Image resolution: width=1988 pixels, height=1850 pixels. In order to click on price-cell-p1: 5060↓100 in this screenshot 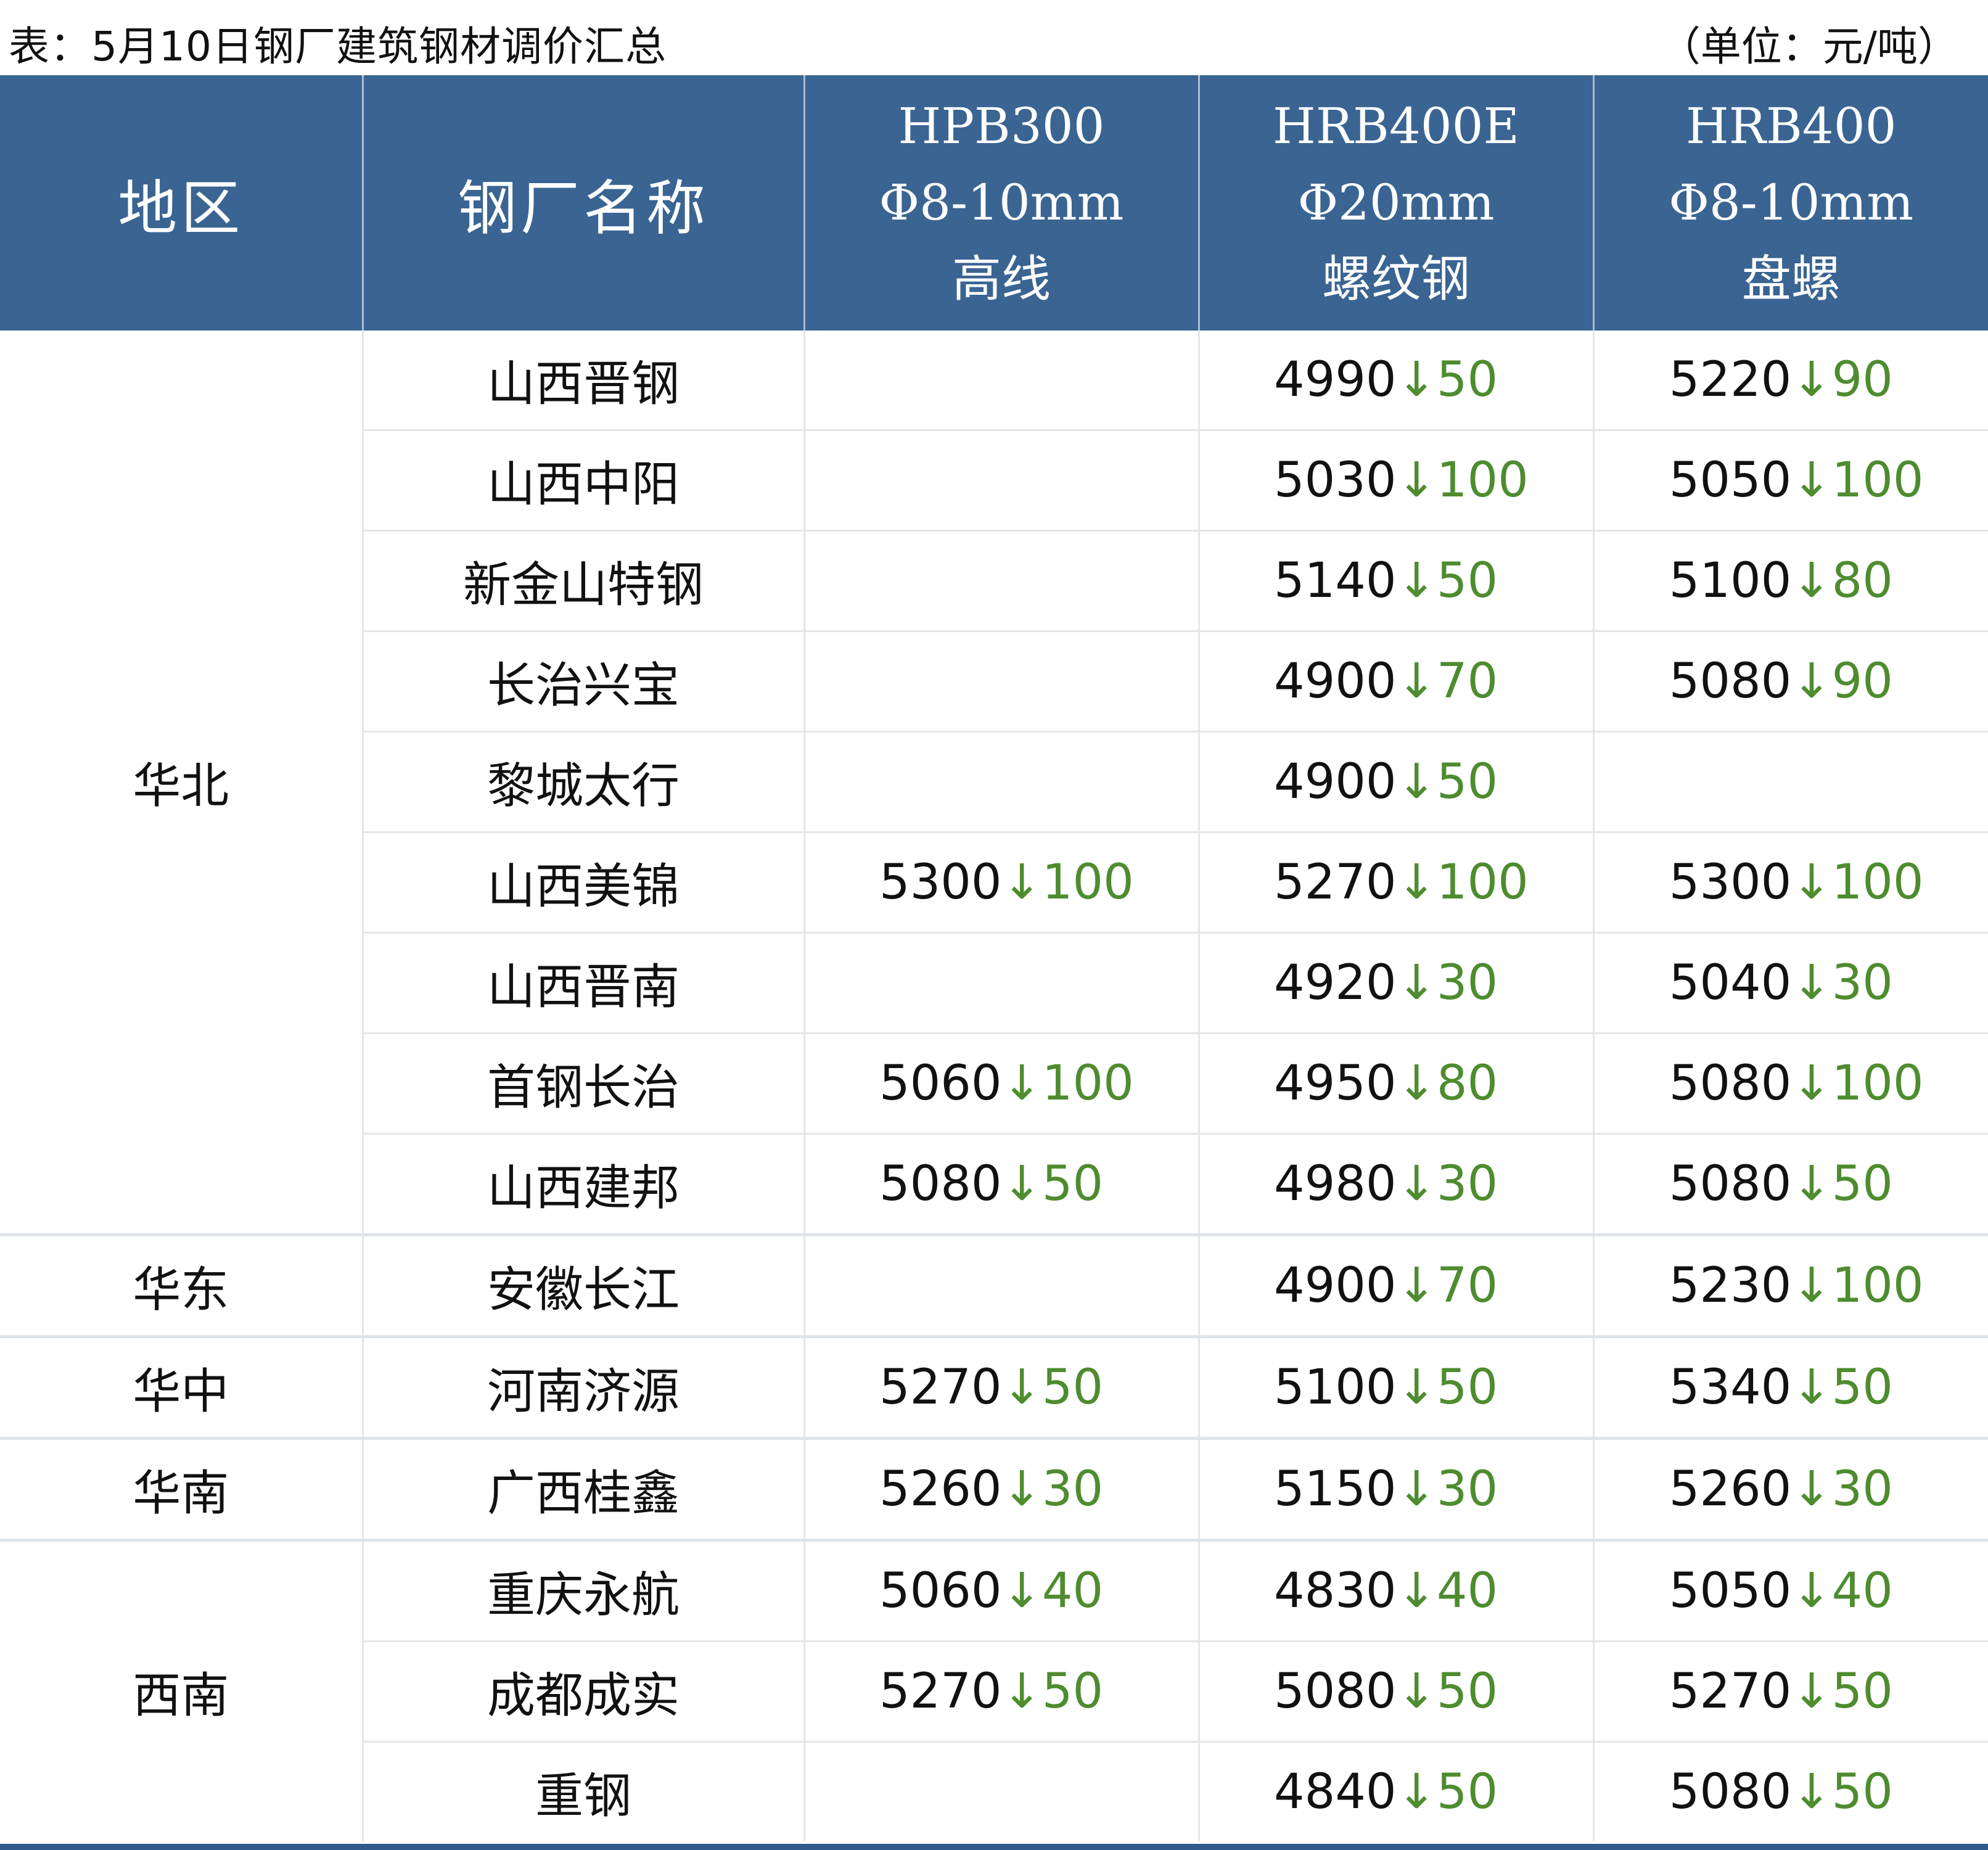, I will do `click(1001, 1084)`.